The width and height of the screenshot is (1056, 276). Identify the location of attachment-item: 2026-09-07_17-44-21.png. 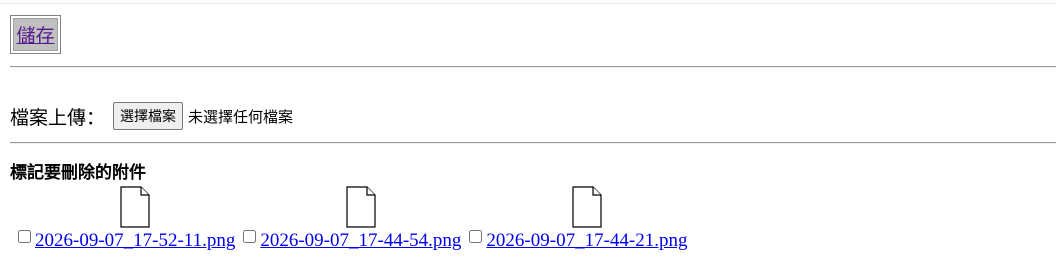
(577, 219).